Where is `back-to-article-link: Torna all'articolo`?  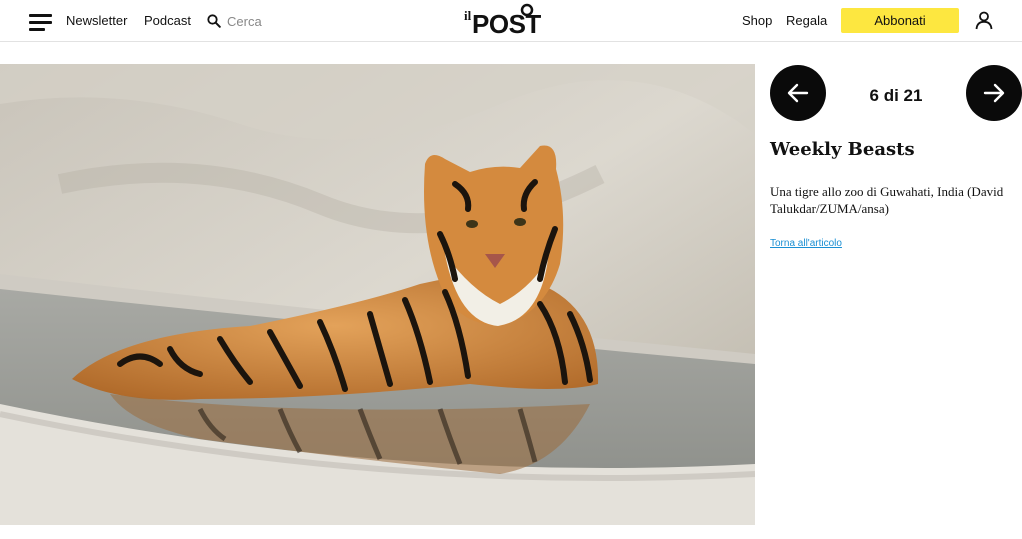 back-to-article-link: Torna all'articolo is located at coordinates (806, 243).